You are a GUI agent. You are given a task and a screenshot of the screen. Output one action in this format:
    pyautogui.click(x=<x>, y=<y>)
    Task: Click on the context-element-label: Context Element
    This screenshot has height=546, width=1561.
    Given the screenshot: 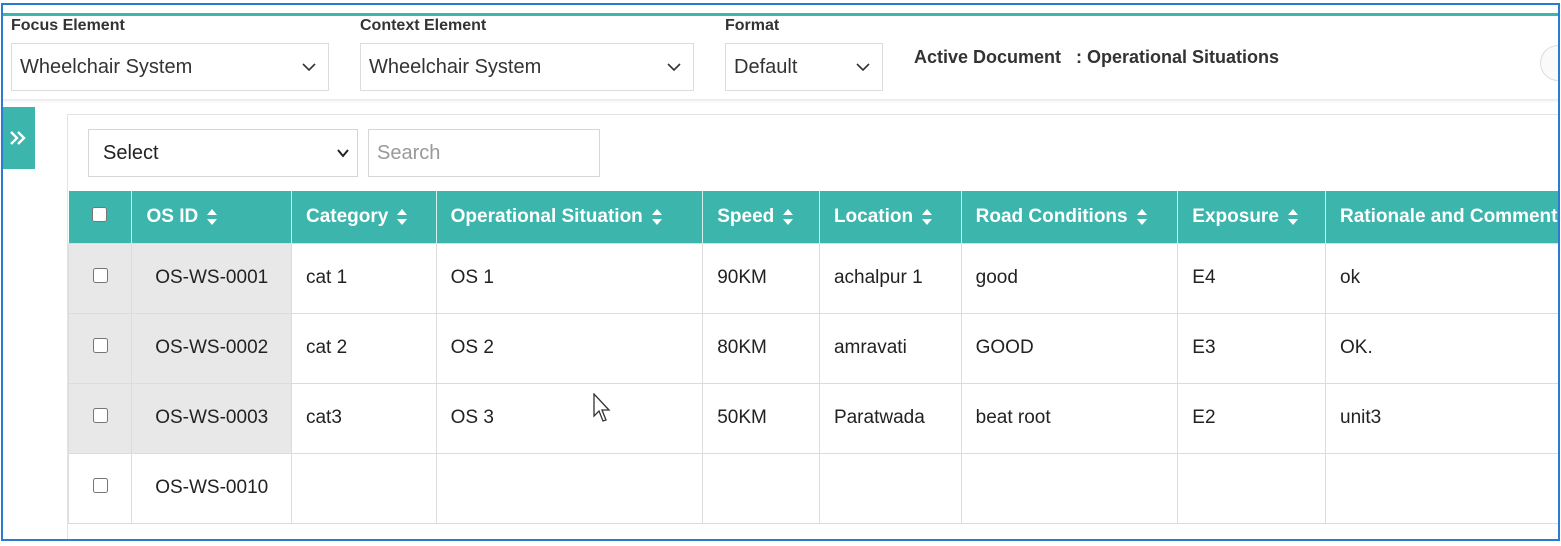 What is the action you would take?
    pyautogui.click(x=423, y=25)
    